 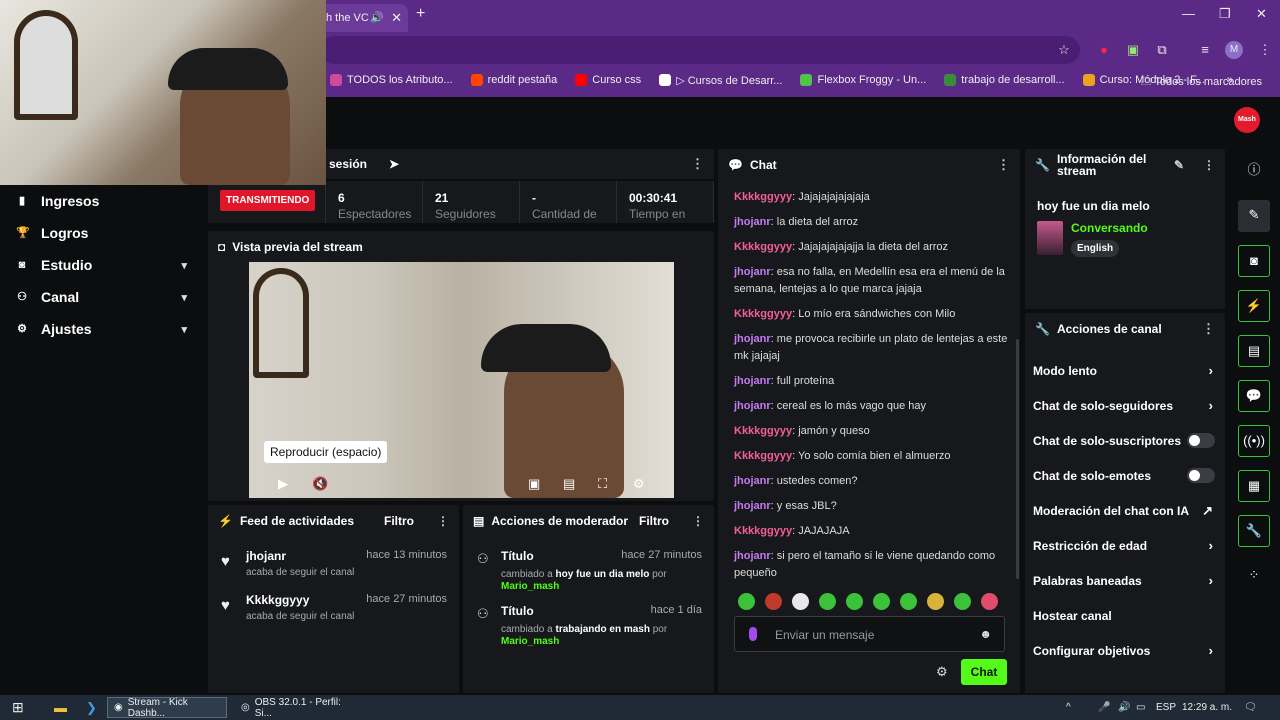 What do you see at coordinates (985, 634) in the screenshot?
I see `emoji-icon: ☻` at bounding box center [985, 634].